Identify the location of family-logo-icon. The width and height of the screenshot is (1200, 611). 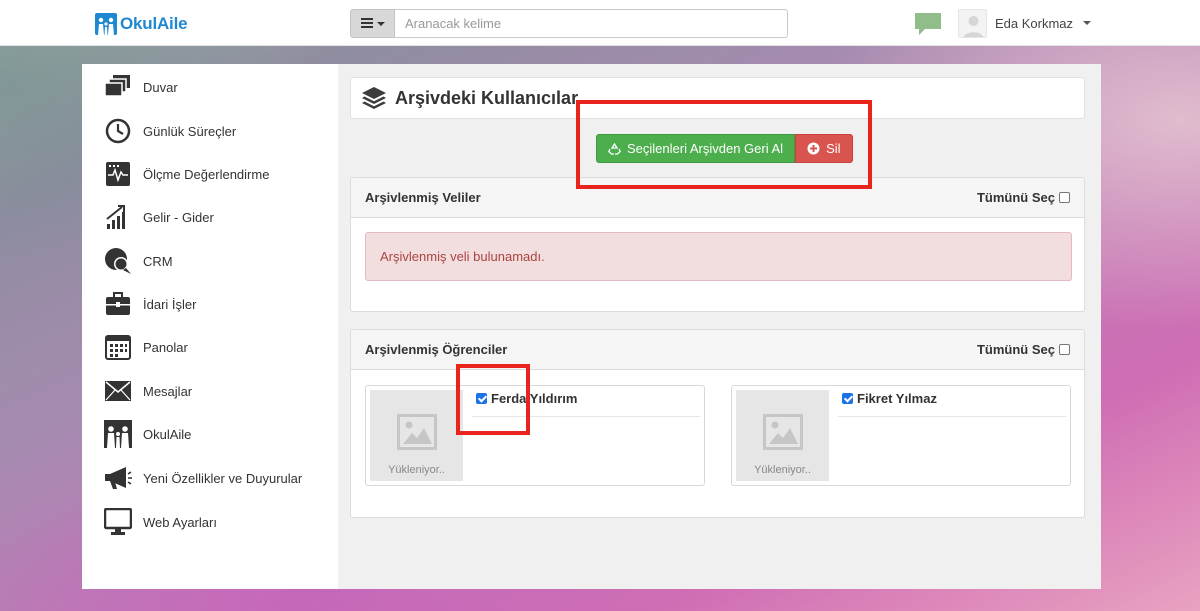
(106, 24).